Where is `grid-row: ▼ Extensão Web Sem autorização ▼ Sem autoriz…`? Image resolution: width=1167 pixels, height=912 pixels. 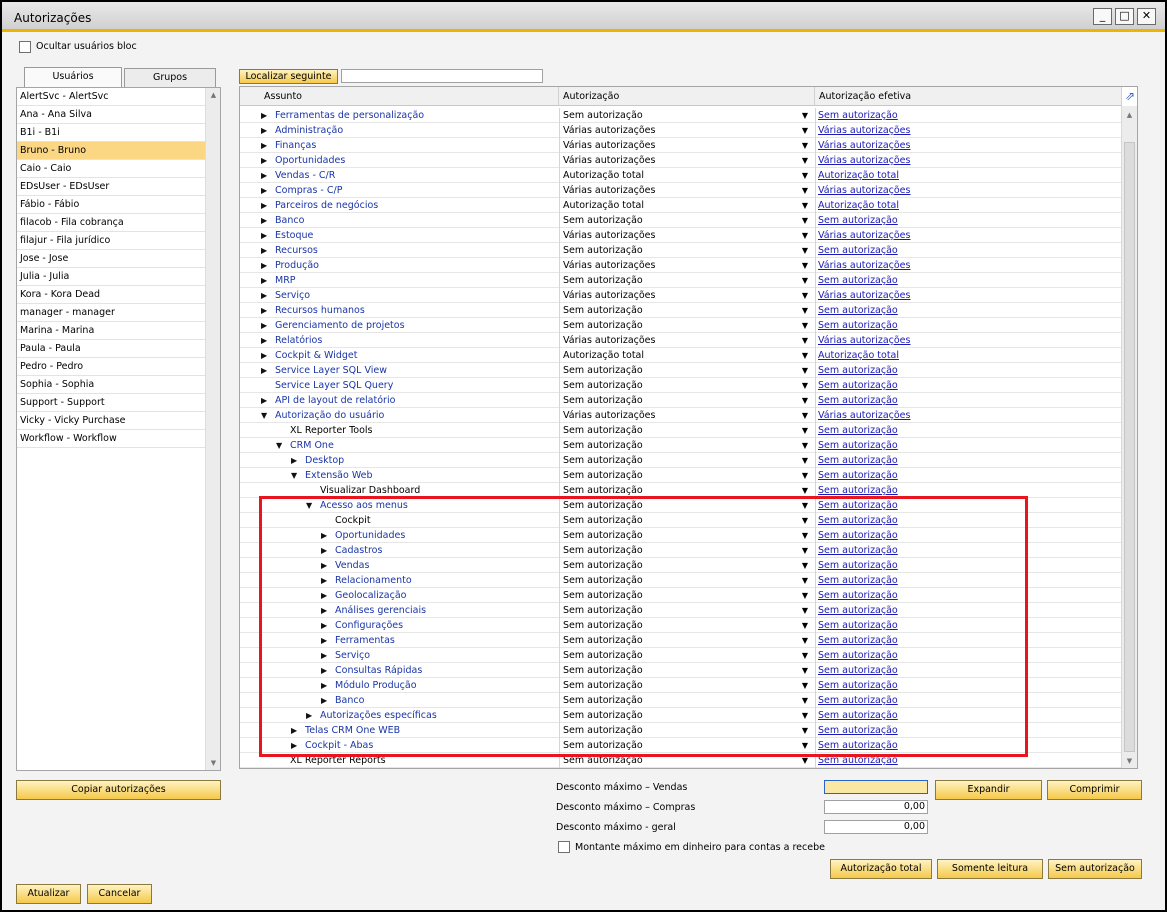
grid-row: ▼ Extensão Web Sem autorização ▼ Sem autoriz… is located at coordinates (681, 475).